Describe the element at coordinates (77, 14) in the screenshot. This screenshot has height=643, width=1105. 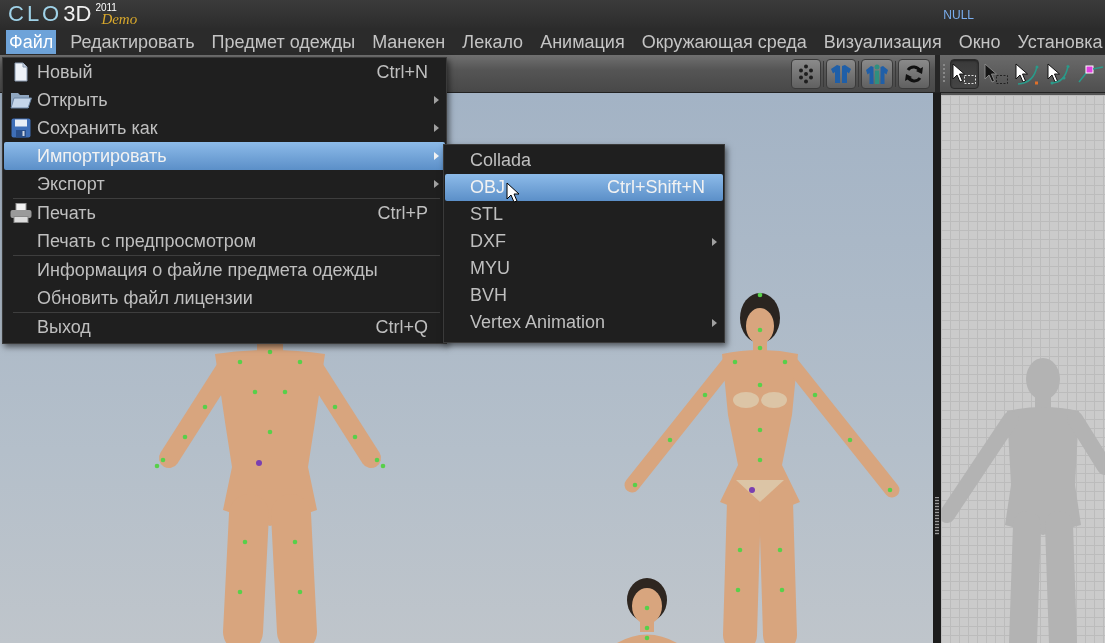
I see `logo-product-text: 3D` at that location.